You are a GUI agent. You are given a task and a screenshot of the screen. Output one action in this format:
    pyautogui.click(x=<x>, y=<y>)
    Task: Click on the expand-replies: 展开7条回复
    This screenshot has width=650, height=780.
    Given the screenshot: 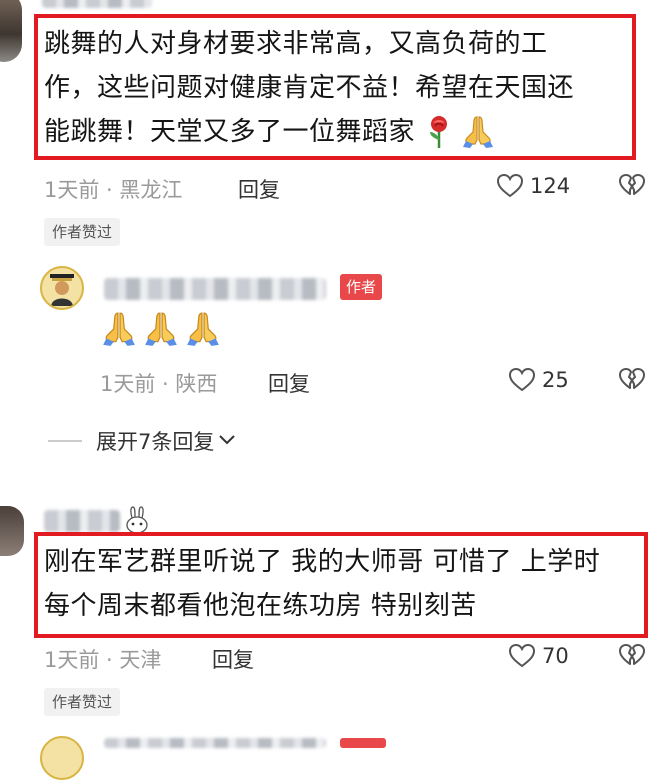 What is the action you would take?
    pyautogui.click(x=142, y=441)
    